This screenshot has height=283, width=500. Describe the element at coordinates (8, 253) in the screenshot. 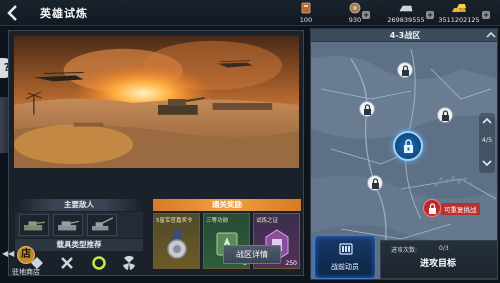

I see `expand-arrows-icon: ◀◀` at that location.